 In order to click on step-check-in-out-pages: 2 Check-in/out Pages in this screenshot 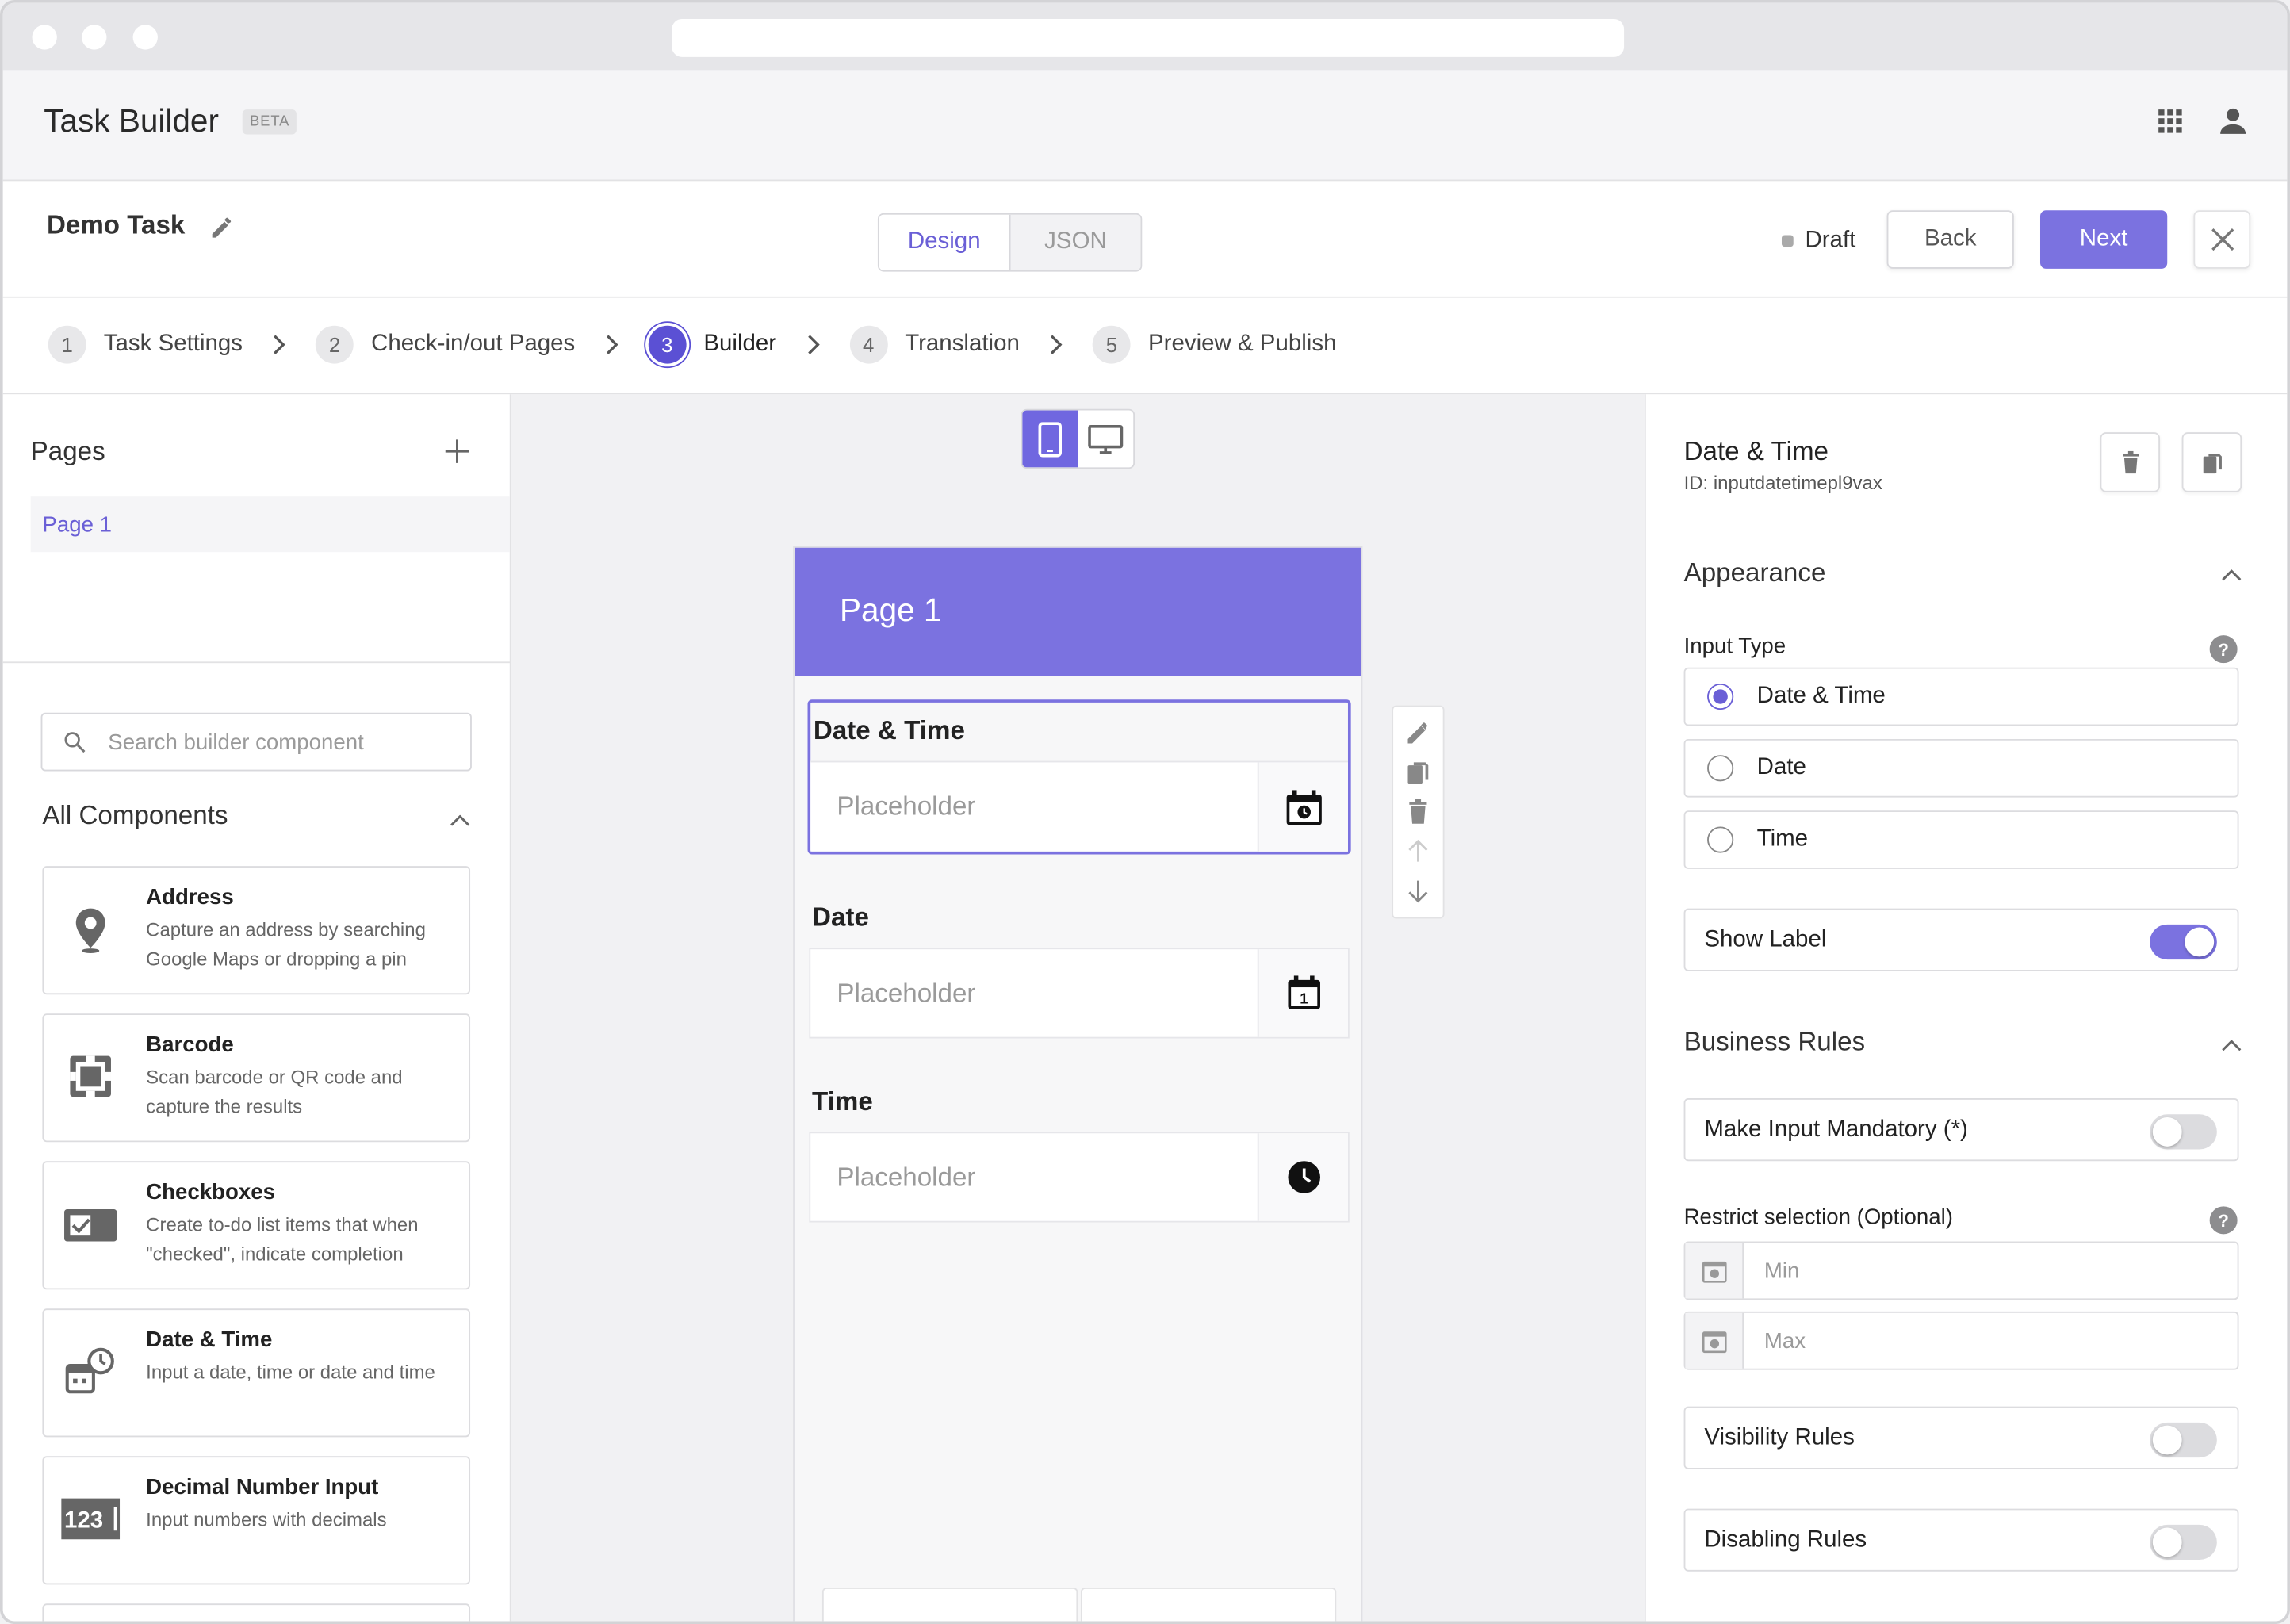, I will do `click(446, 344)`.